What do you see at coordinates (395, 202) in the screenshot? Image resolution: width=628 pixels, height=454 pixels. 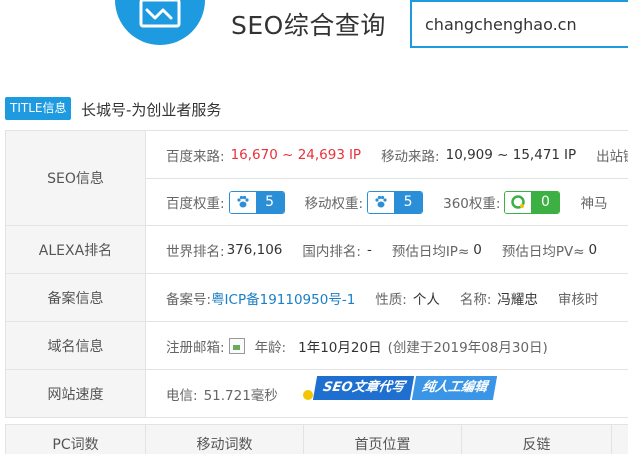 I see `mobile-weight-badge: 5` at bounding box center [395, 202].